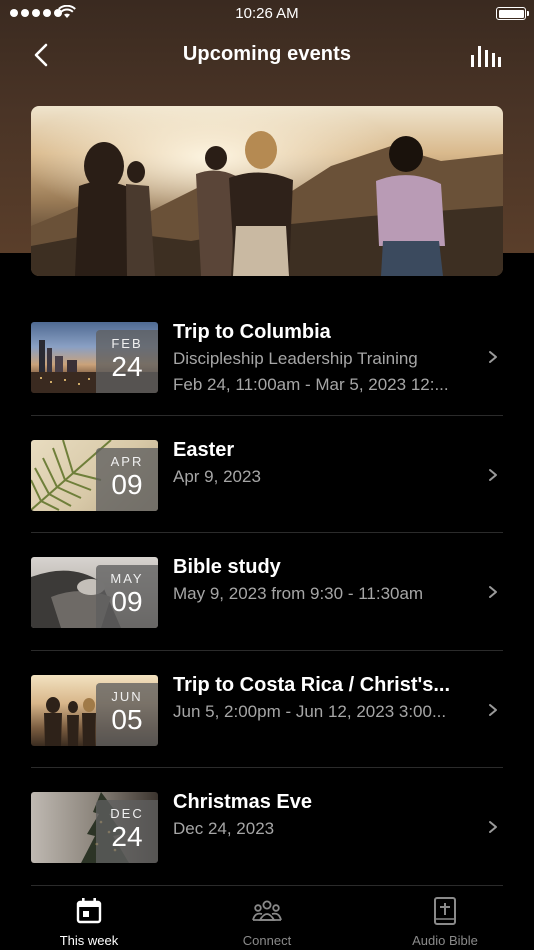 The image size is (534, 950). What do you see at coordinates (227, 567) in the screenshot?
I see `event-title: Bible study` at bounding box center [227, 567].